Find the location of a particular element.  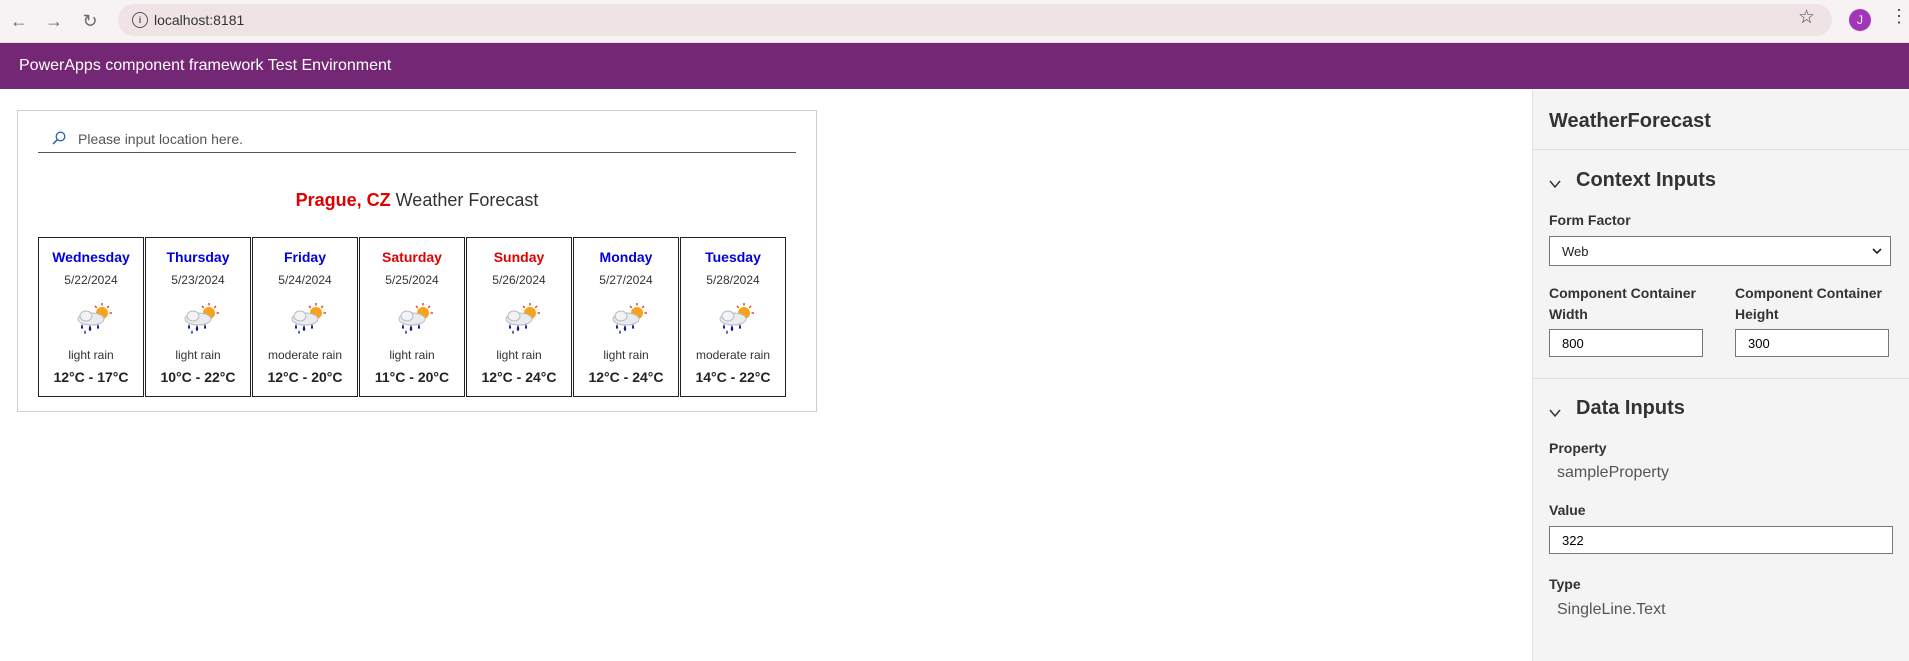

url-text: localhost:8181 is located at coordinates (199, 20).